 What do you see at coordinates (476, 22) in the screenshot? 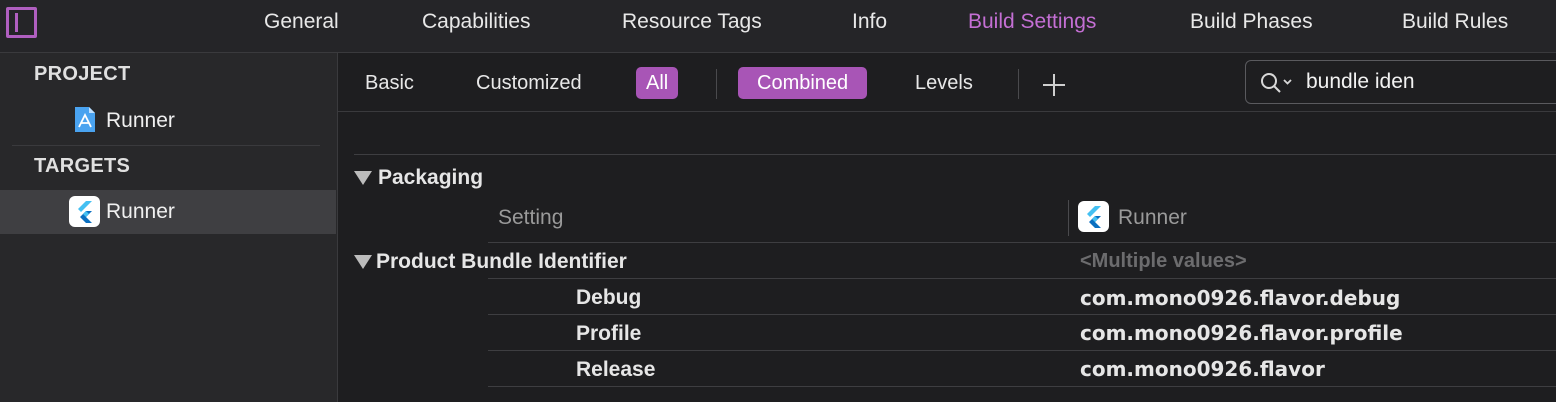
I see `tab-capabilities: Capabilities` at bounding box center [476, 22].